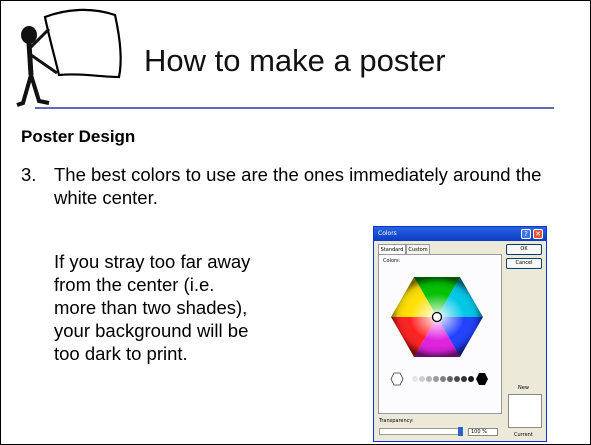 Image resolution: width=591 pixels, height=445 pixels. I want to click on point-number: 3., so click(29, 174).